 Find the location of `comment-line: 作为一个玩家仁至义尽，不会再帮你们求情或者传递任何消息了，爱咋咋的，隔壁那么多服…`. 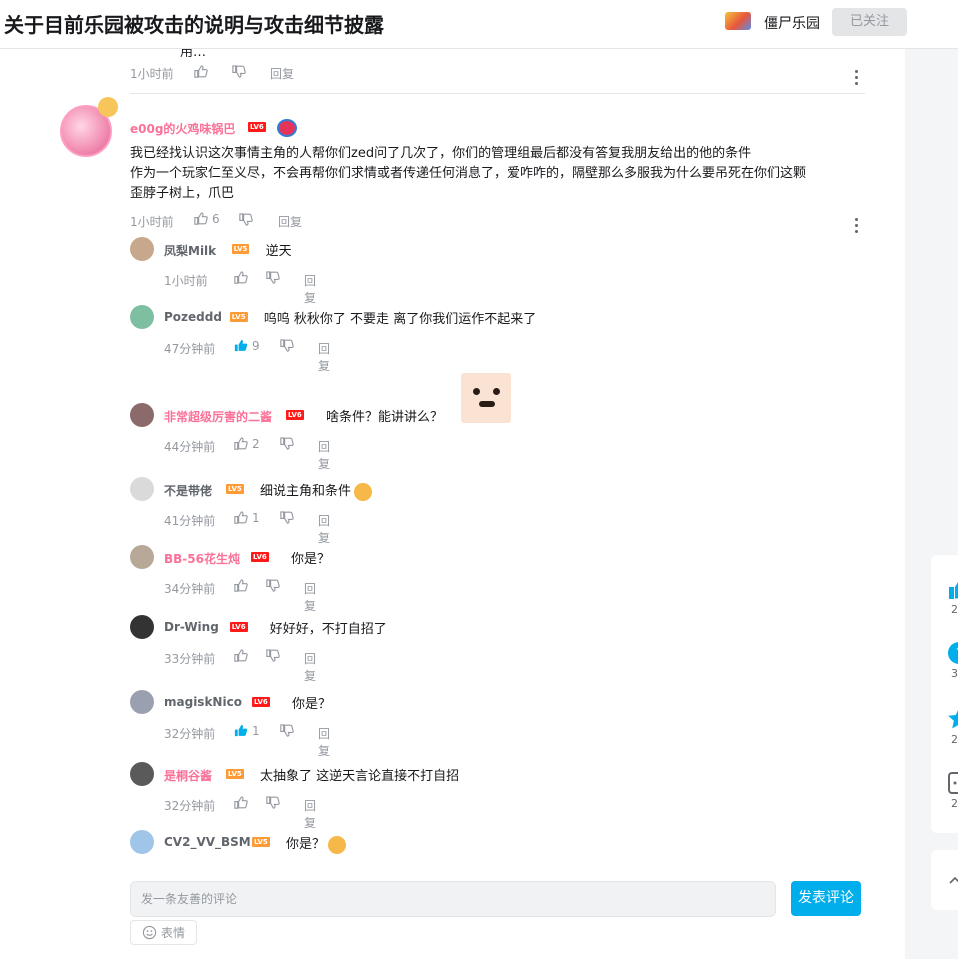

comment-line: 作为一个玩家仁至义尽，不会再帮你们求情或者传递任何消息了，爱咋咋的，隔壁那么多服… is located at coordinates (468, 173).